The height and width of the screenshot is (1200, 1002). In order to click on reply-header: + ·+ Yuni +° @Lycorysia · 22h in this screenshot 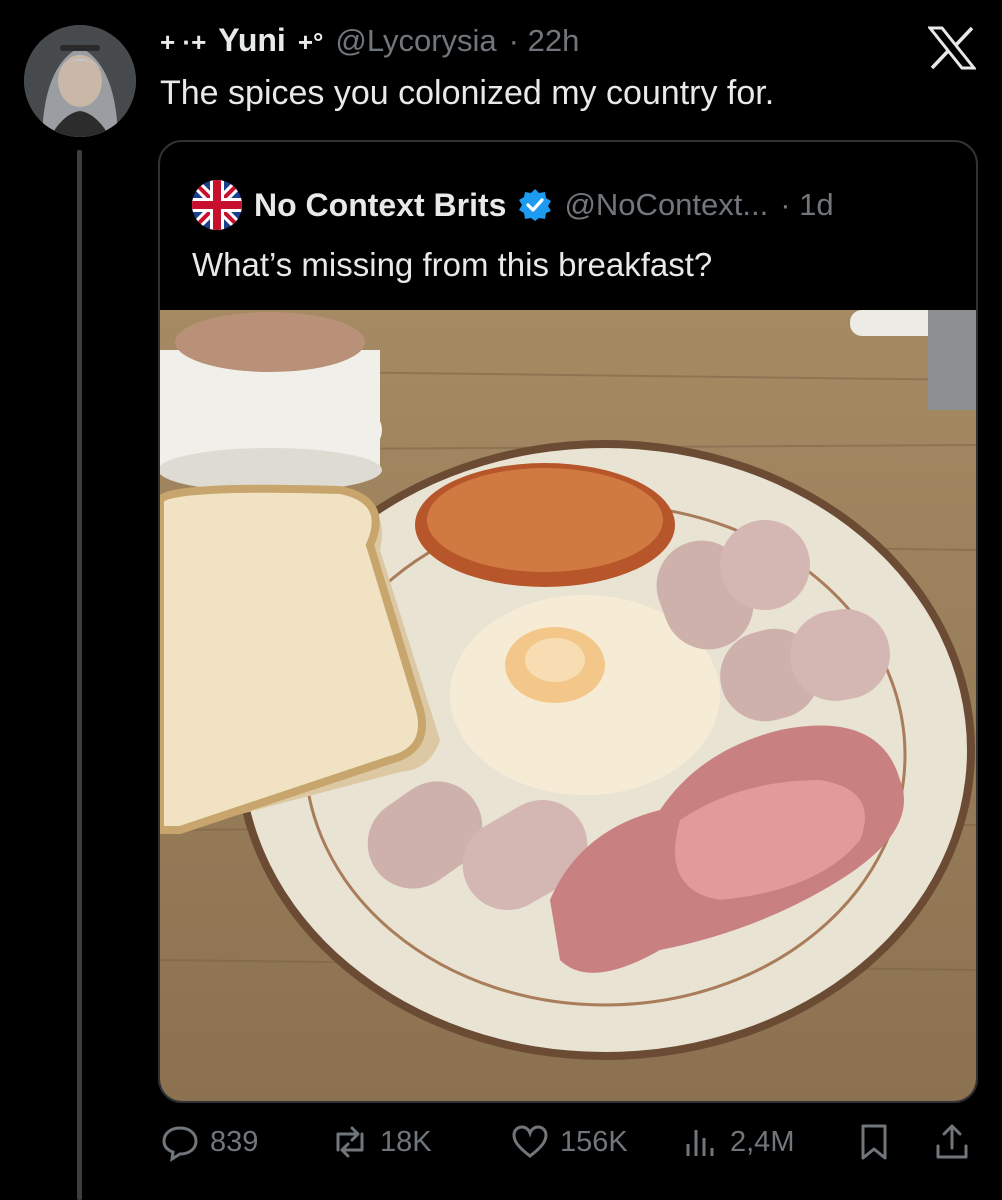, I will do `click(369, 44)`.